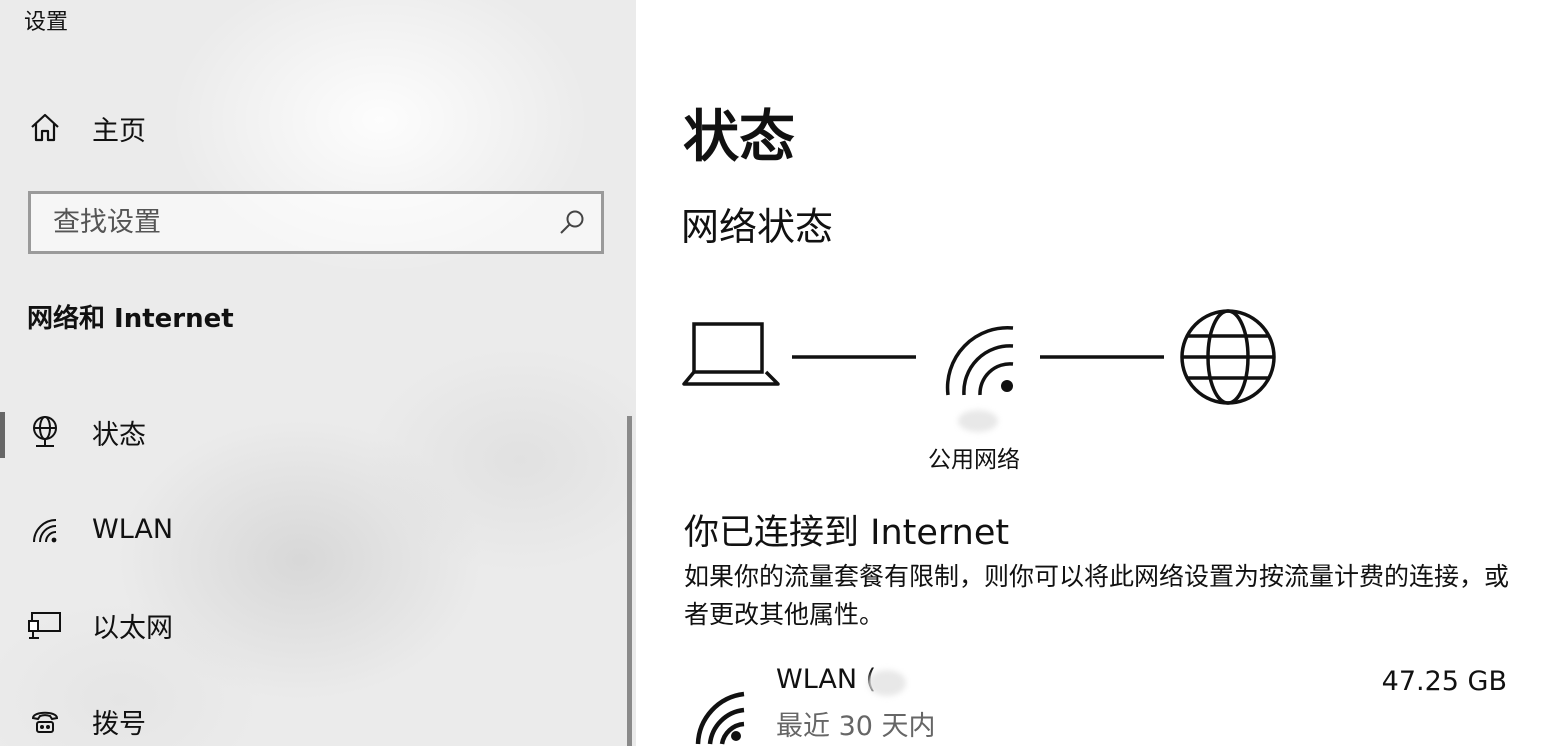  What do you see at coordinates (45, 432) in the screenshot?
I see `status-globe-icon` at bounding box center [45, 432].